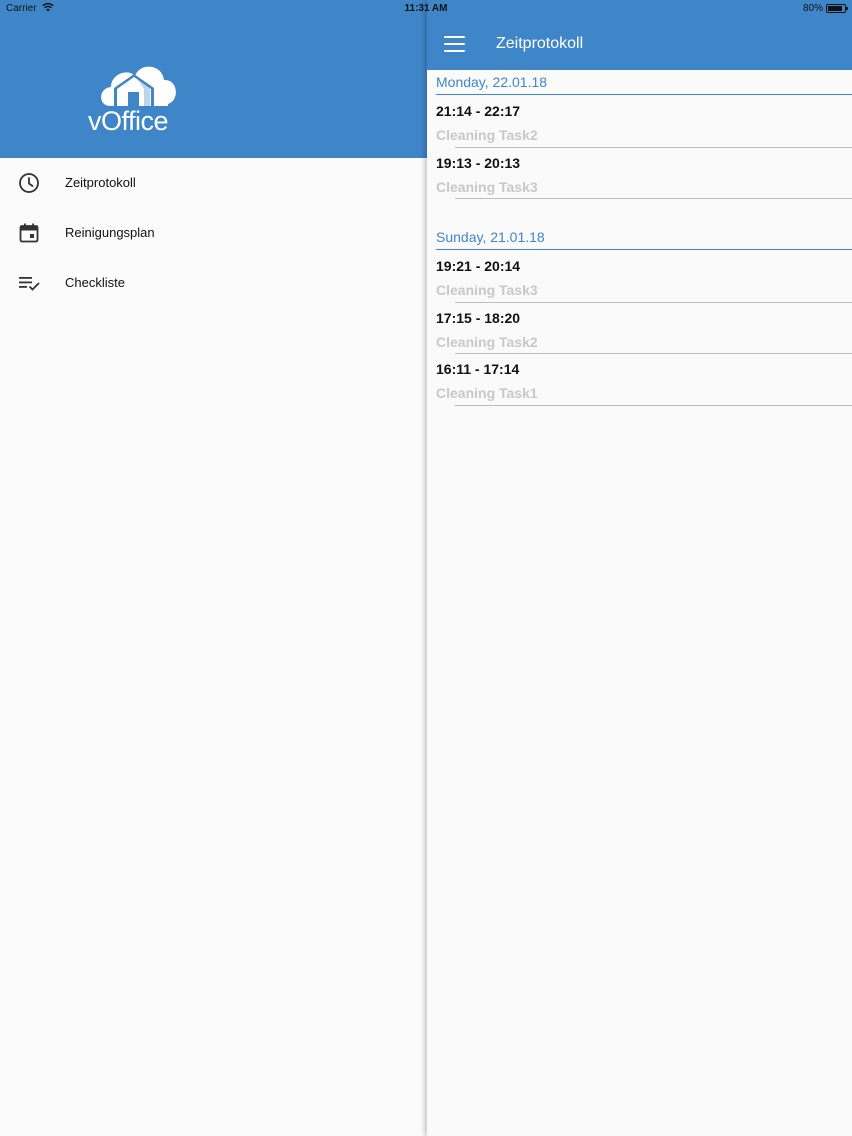 The image size is (852, 1136). I want to click on page-title: Zeitprotokoll, so click(540, 43).